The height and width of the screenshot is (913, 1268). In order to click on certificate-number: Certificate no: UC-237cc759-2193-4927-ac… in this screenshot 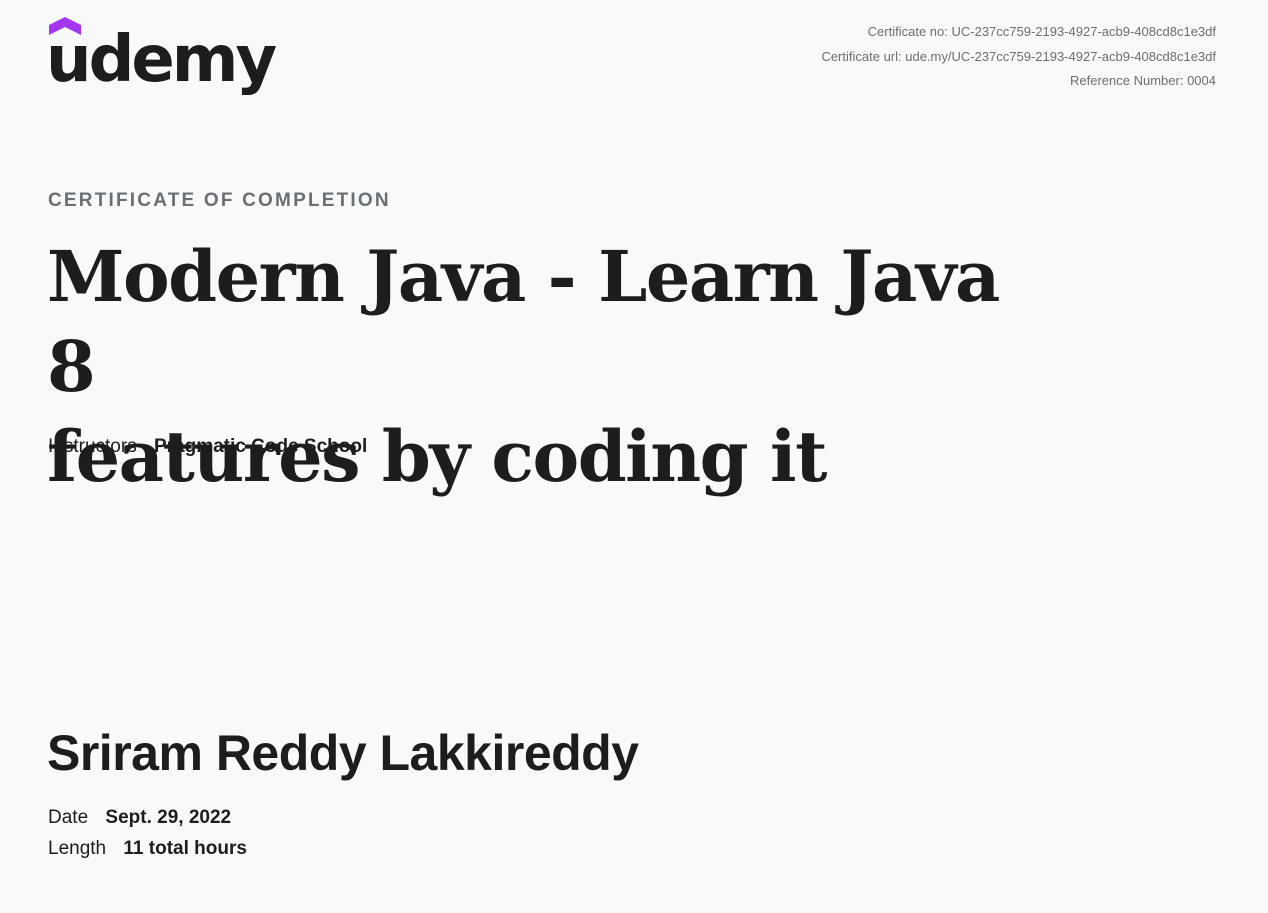, I will do `click(1041, 31)`.